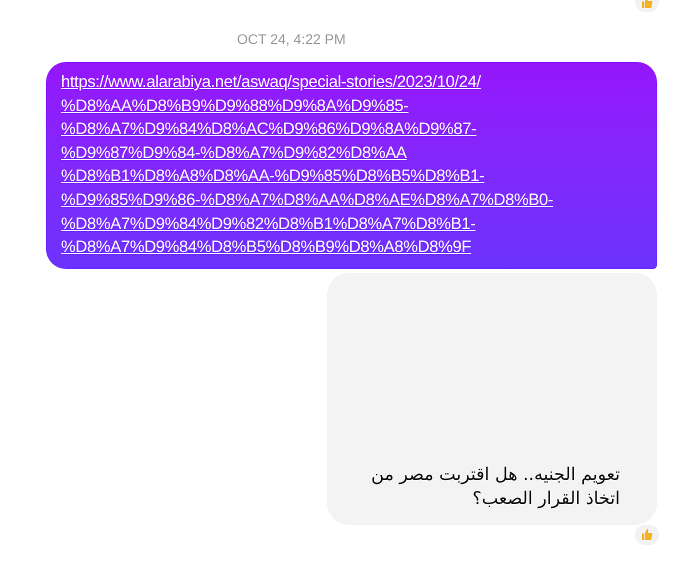 This screenshot has width=677, height=566. Describe the element at coordinates (291, 39) in the screenshot. I see `timestamp: OCT 24, 4:22 PM` at that location.